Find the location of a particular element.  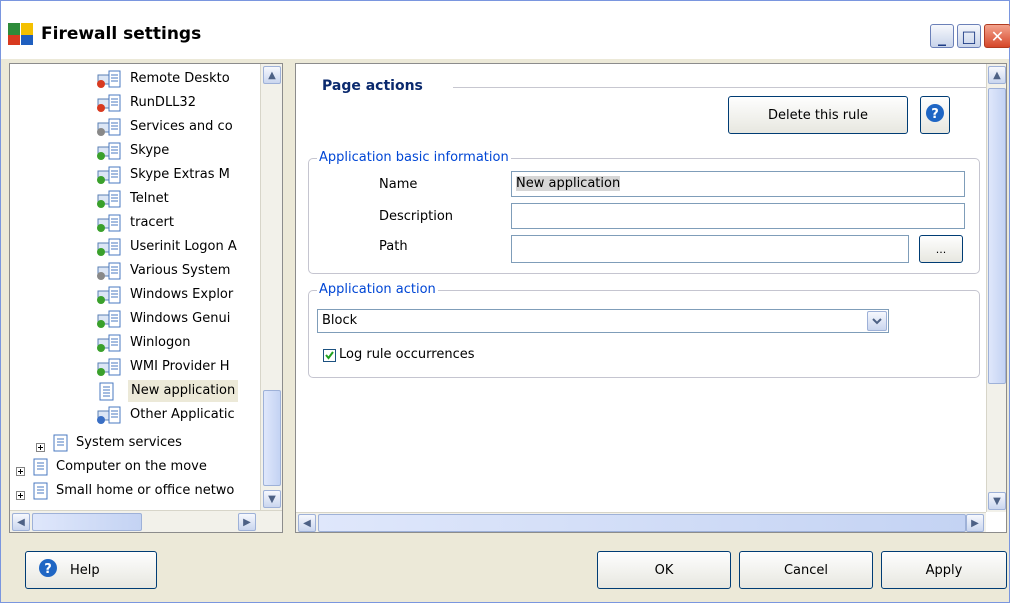

tree-item-label: RunDLL32 is located at coordinates (163, 102).